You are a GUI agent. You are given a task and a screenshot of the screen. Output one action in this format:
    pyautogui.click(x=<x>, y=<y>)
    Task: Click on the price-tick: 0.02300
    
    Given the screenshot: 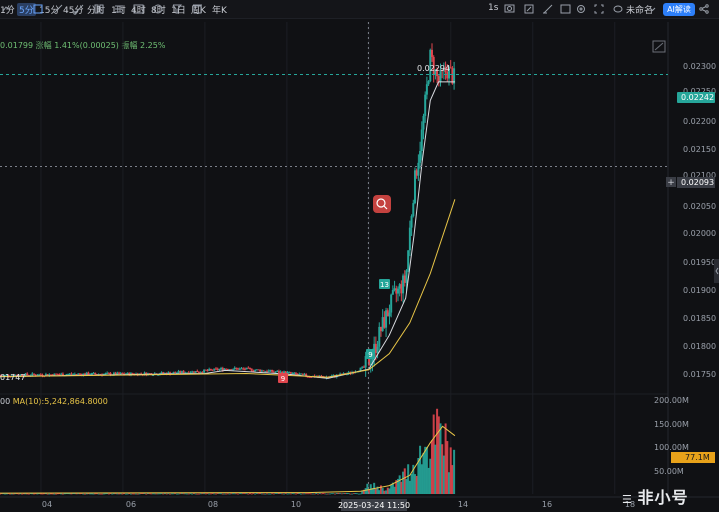 What is the action you would take?
    pyautogui.click(x=699, y=66)
    